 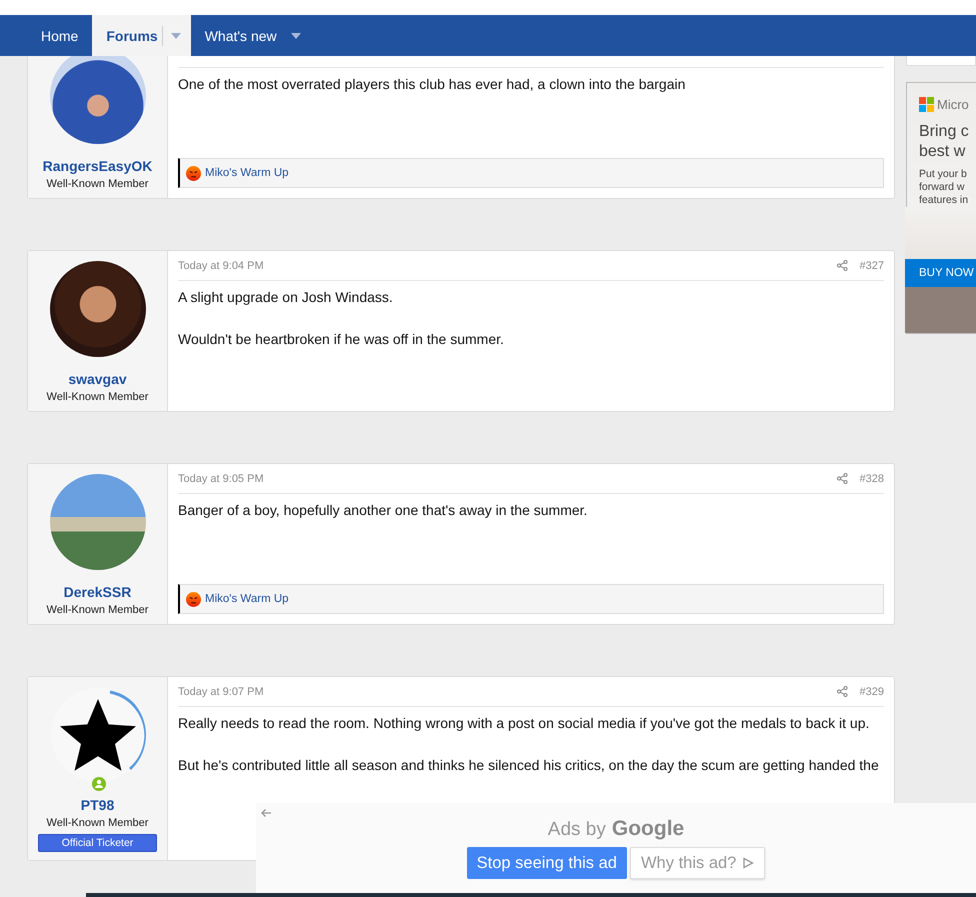 I want to click on four-squares-logo-icon, so click(x=926, y=104).